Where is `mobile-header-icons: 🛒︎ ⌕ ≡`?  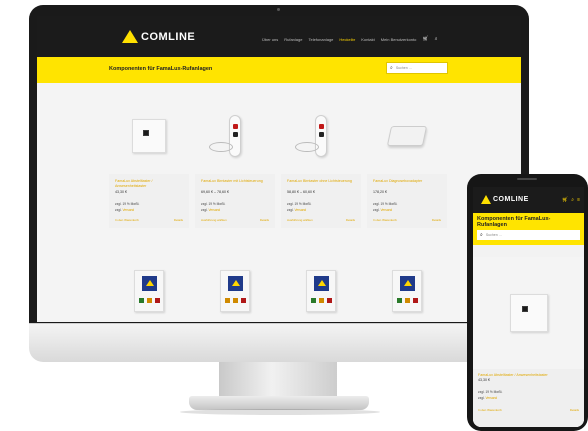 mobile-header-icons: 🛒︎ ⌕ ≡ is located at coordinates (571, 200).